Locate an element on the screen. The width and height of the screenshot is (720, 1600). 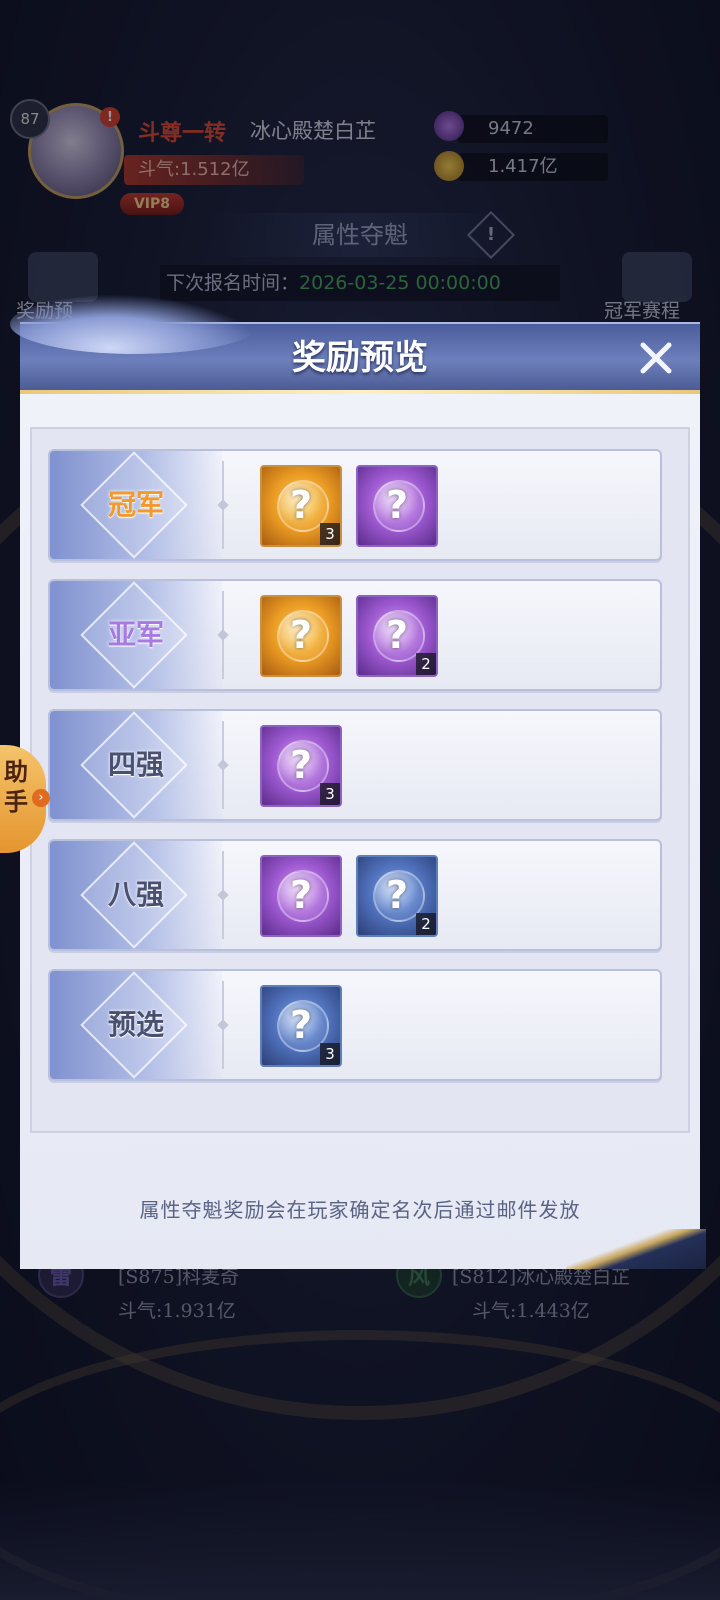
blue-mystery-box-icon: ? 3 is located at coordinates (301, 1026).